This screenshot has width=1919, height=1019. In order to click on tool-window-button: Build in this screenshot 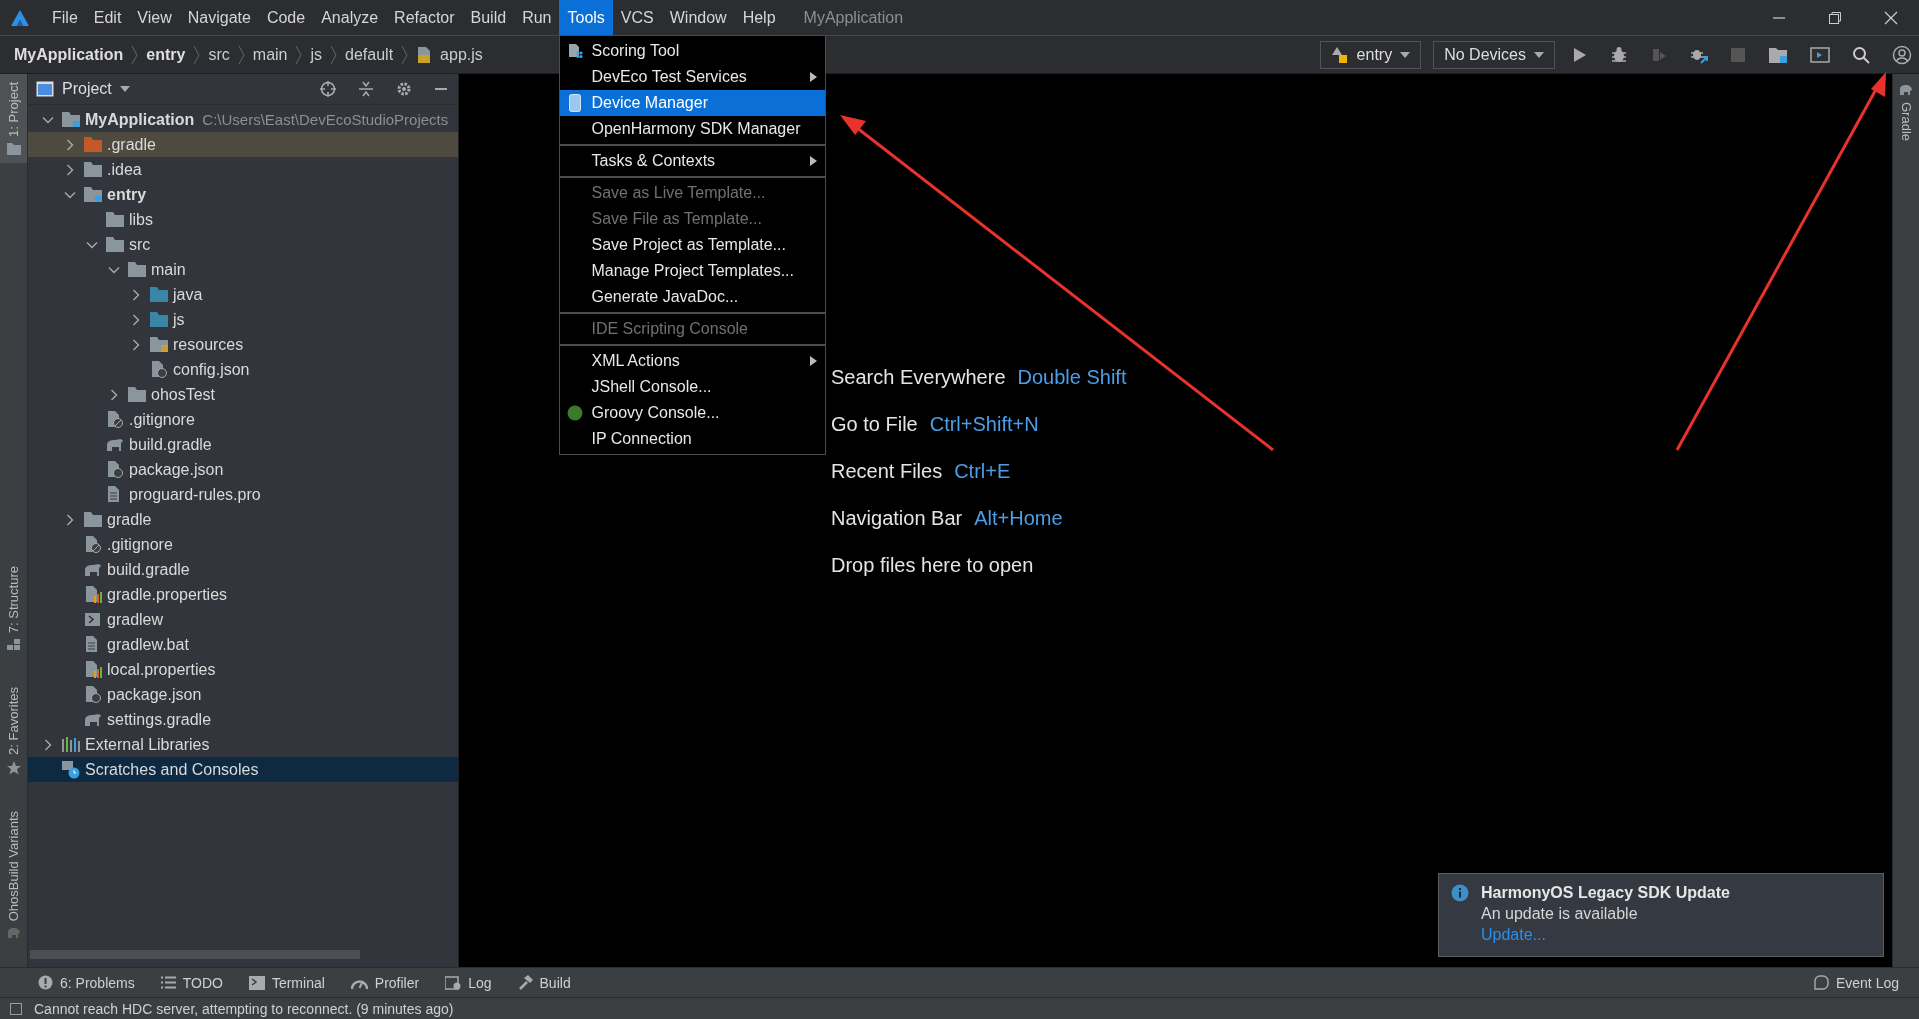, I will do `click(544, 982)`.